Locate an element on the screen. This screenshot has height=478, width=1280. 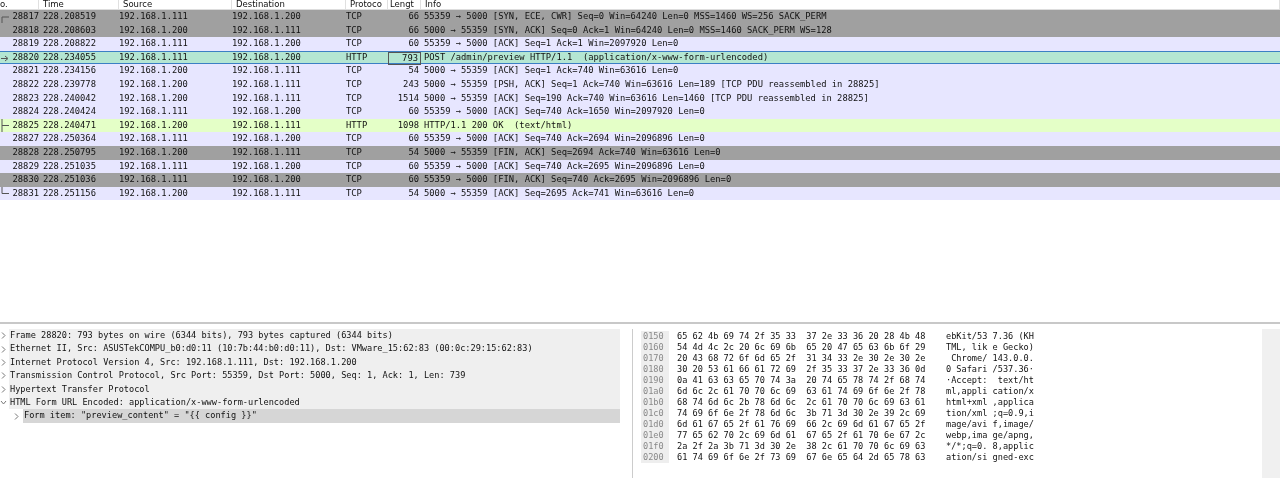
hex-bytes: 65 62 4b 69 74 2f 35 33 37 2e 33 36 20 28 4b 48 is located at coordinates (801, 336).